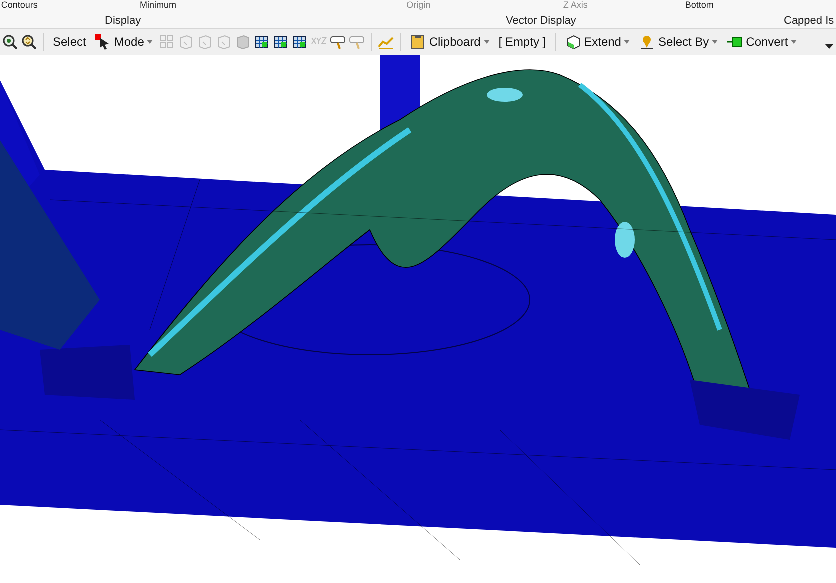  I want to click on tag-icon, so click(338, 42).